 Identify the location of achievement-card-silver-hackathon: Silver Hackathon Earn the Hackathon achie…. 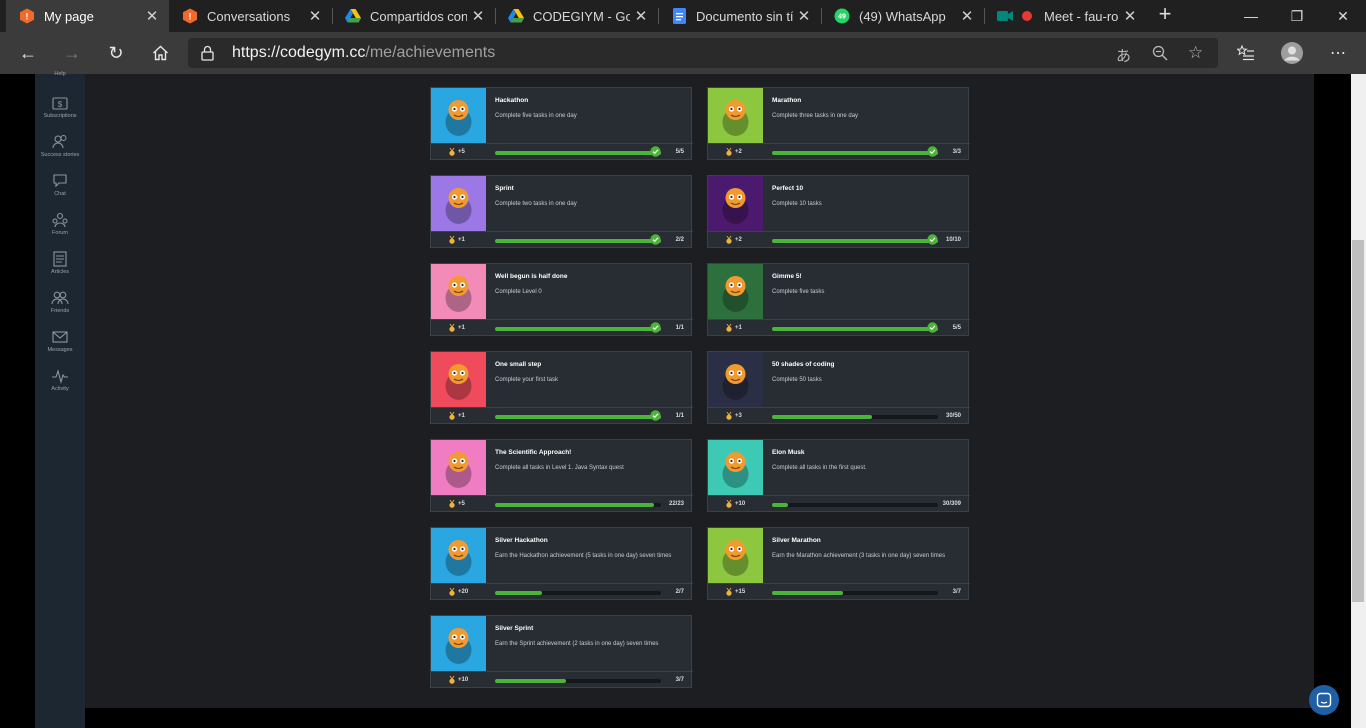
(561, 563).